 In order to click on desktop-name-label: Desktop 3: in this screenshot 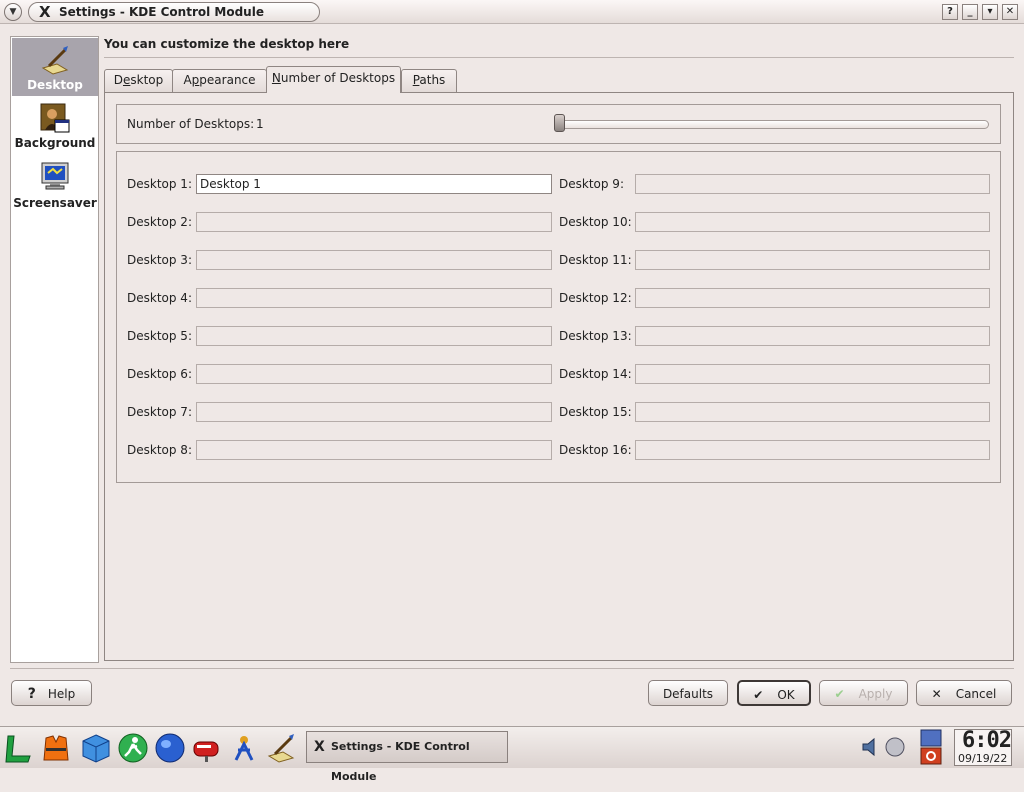, I will do `click(159, 260)`.